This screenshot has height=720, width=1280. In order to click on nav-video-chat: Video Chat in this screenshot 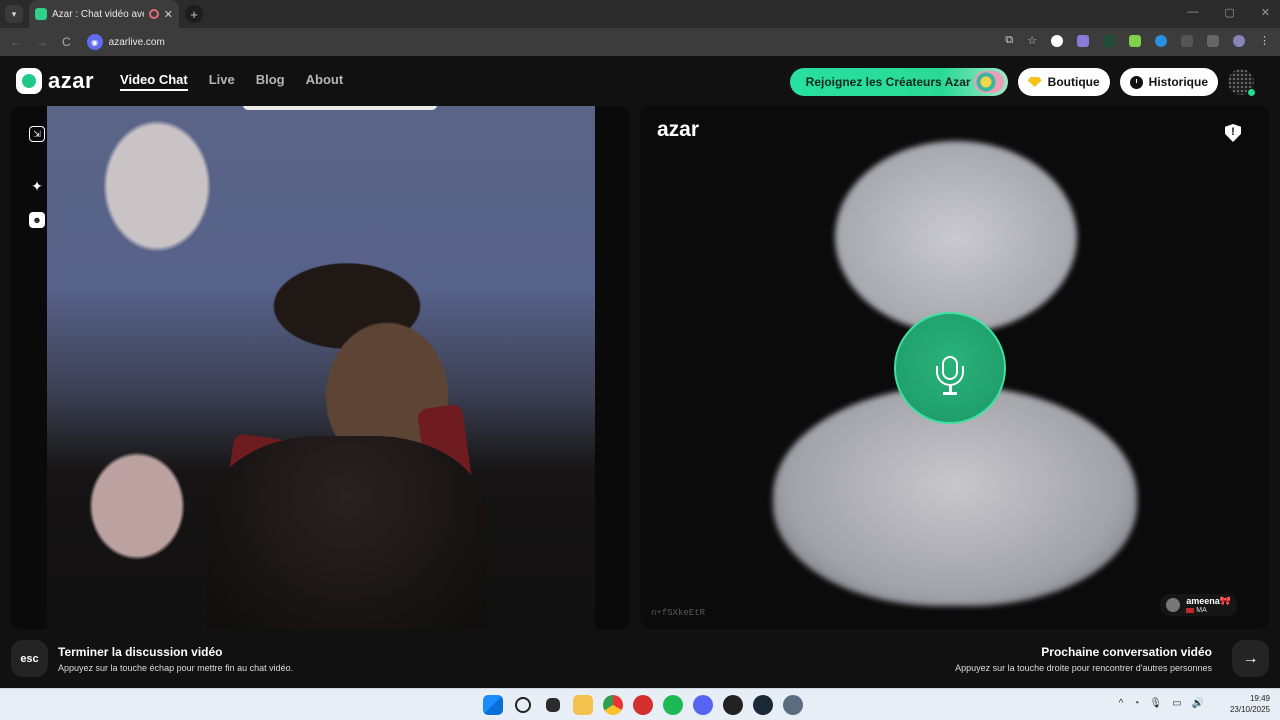, I will do `click(154, 81)`.